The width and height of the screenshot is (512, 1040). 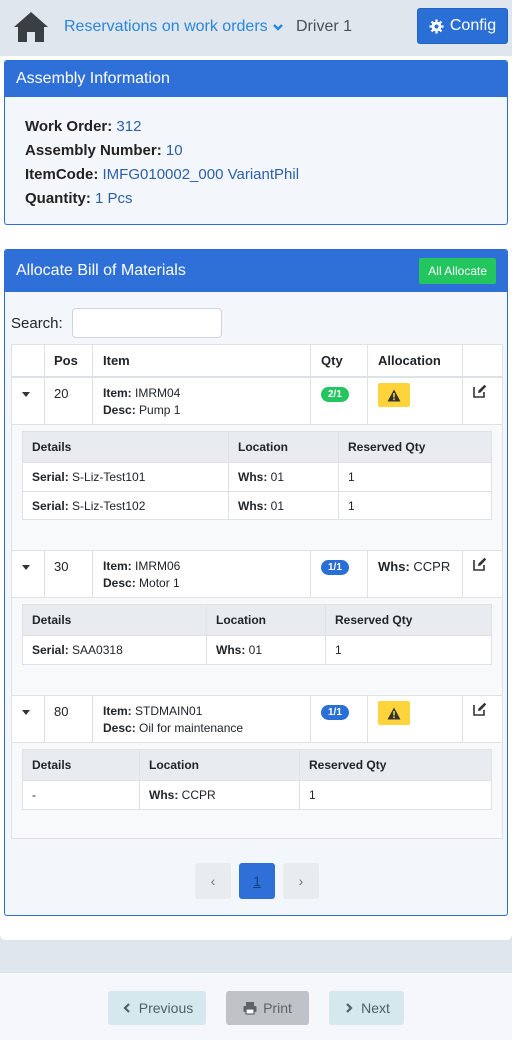 I want to click on col-header-item: Item, so click(x=202, y=360).